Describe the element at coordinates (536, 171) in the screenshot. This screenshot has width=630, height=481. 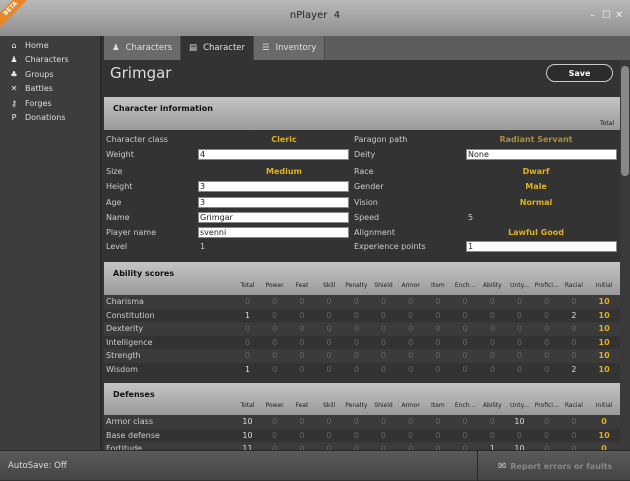
I see `race-value: Dwarf` at that location.